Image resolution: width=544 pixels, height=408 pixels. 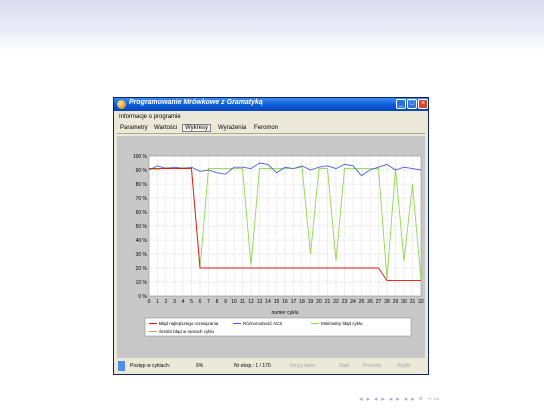 I want to click on y-tick-label: 70 %, so click(x=142, y=199).